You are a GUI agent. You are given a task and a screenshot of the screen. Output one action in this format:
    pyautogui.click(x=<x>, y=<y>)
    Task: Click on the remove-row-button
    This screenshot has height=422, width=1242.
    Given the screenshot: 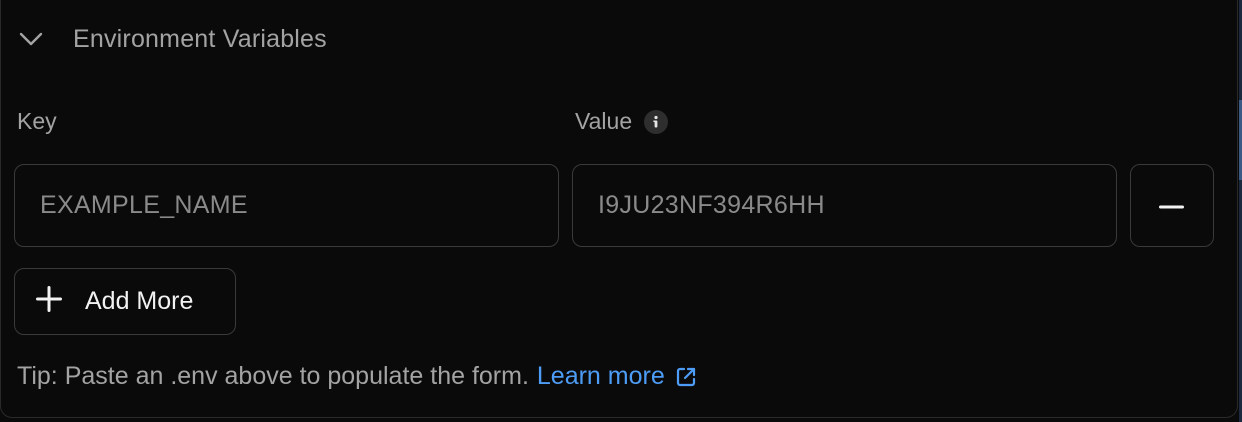 What is the action you would take?
    pyautogui.click(x=1172, y=205)
    